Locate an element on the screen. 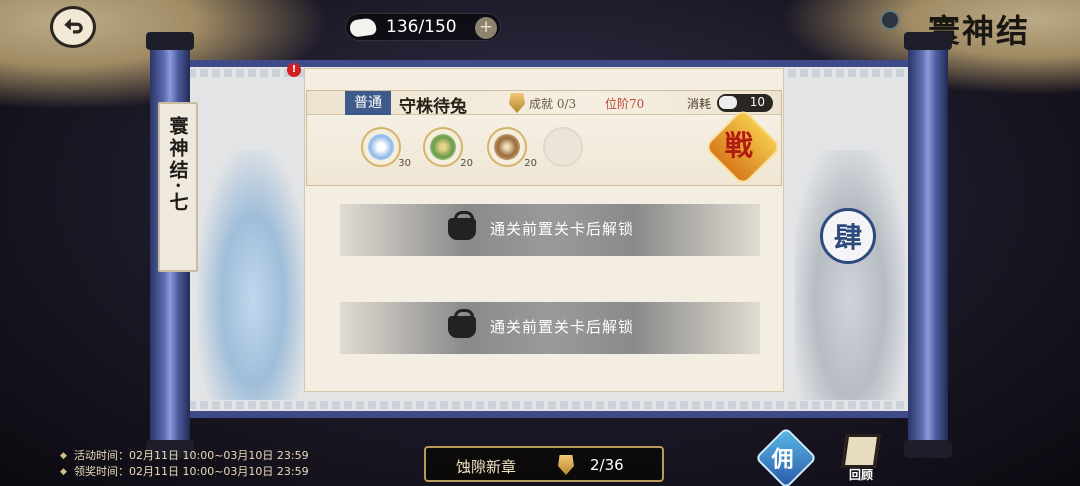  cost-value: 10 is located at coordinates (757, 102).